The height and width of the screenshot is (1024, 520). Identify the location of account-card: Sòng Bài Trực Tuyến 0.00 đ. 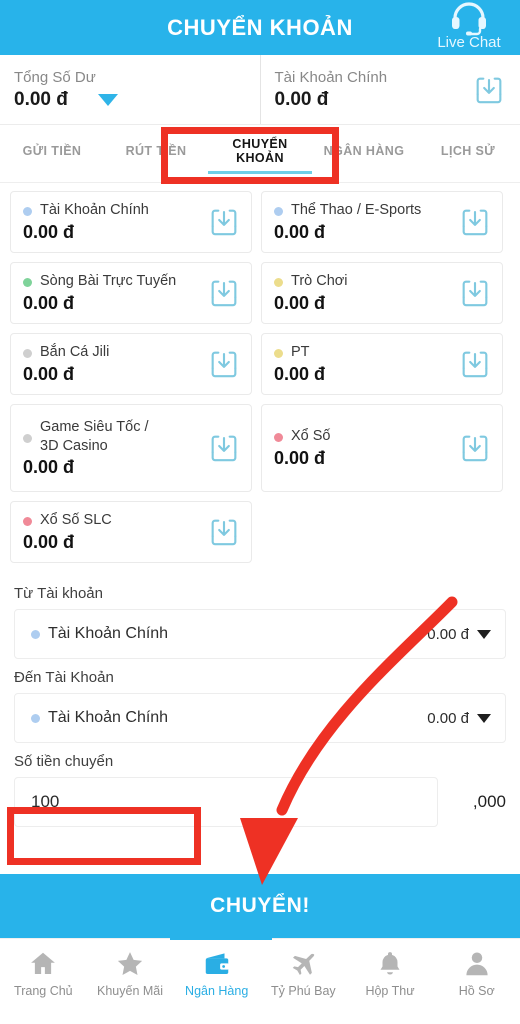
(131, 293).